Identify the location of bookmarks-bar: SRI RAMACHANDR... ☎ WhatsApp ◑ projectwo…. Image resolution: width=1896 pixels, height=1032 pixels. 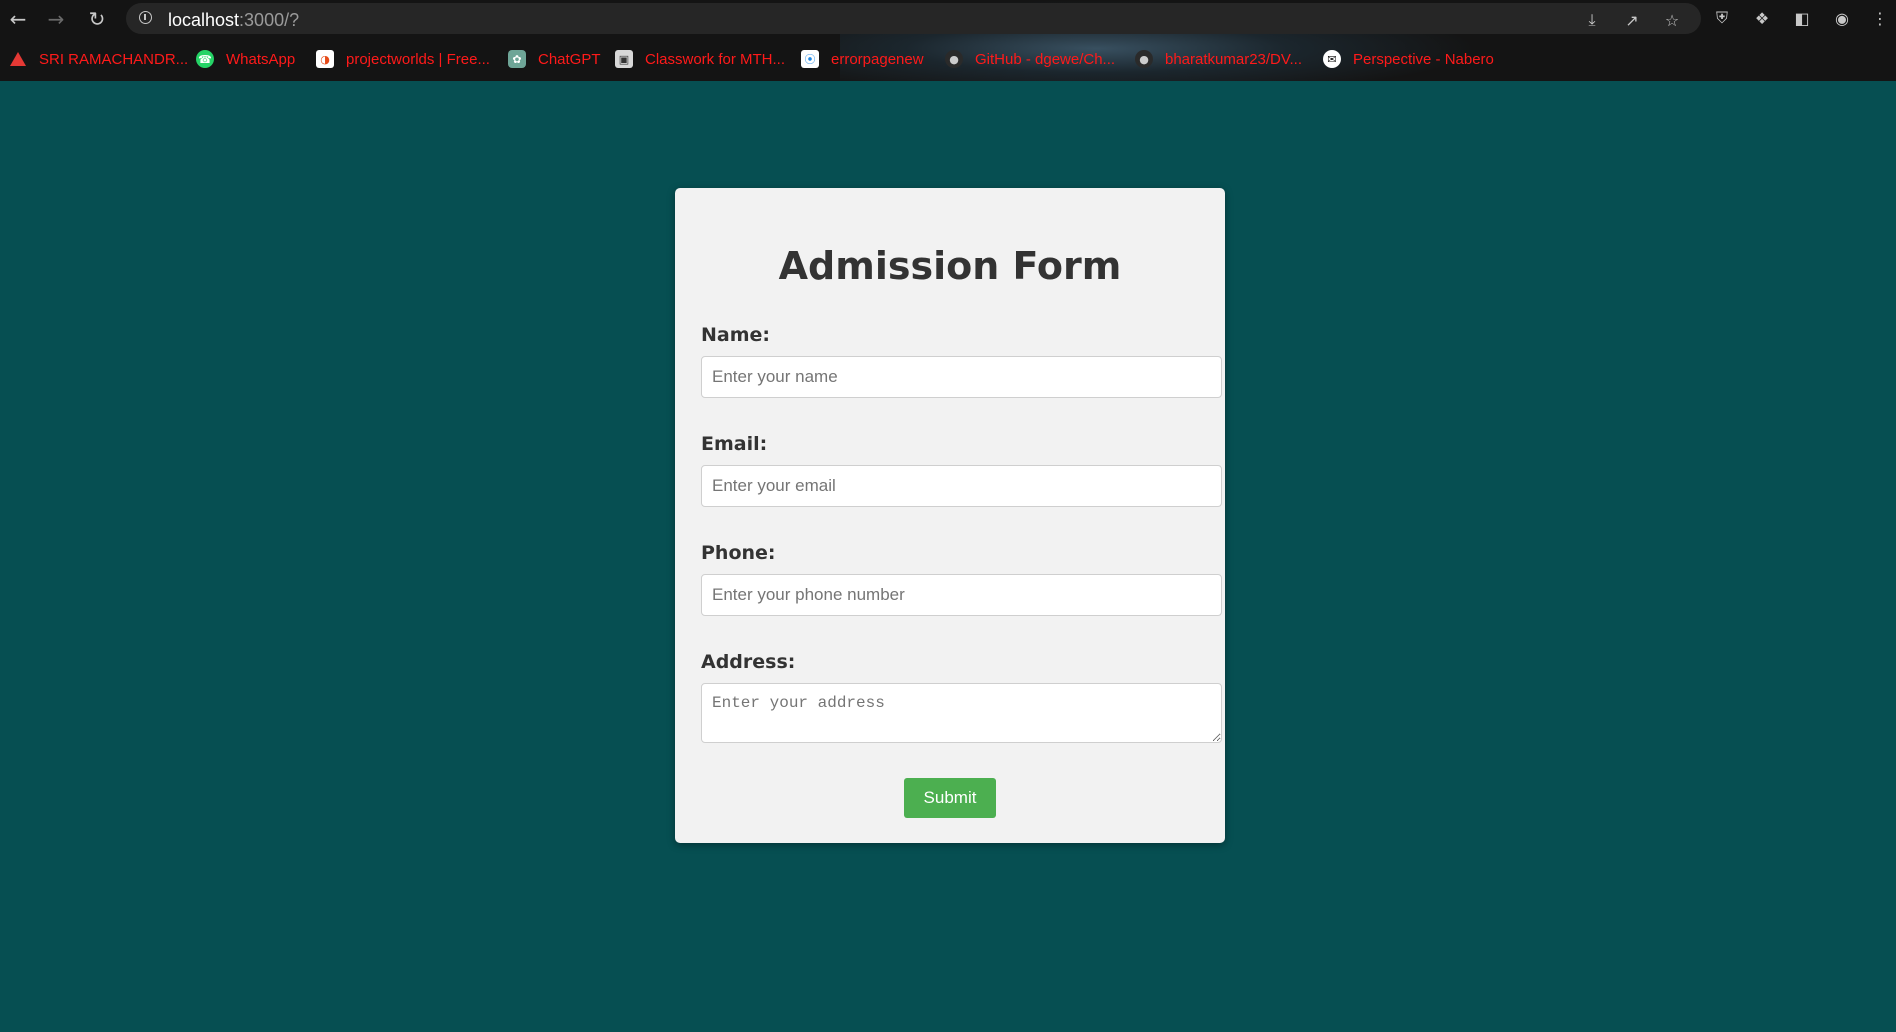
(948, 59).